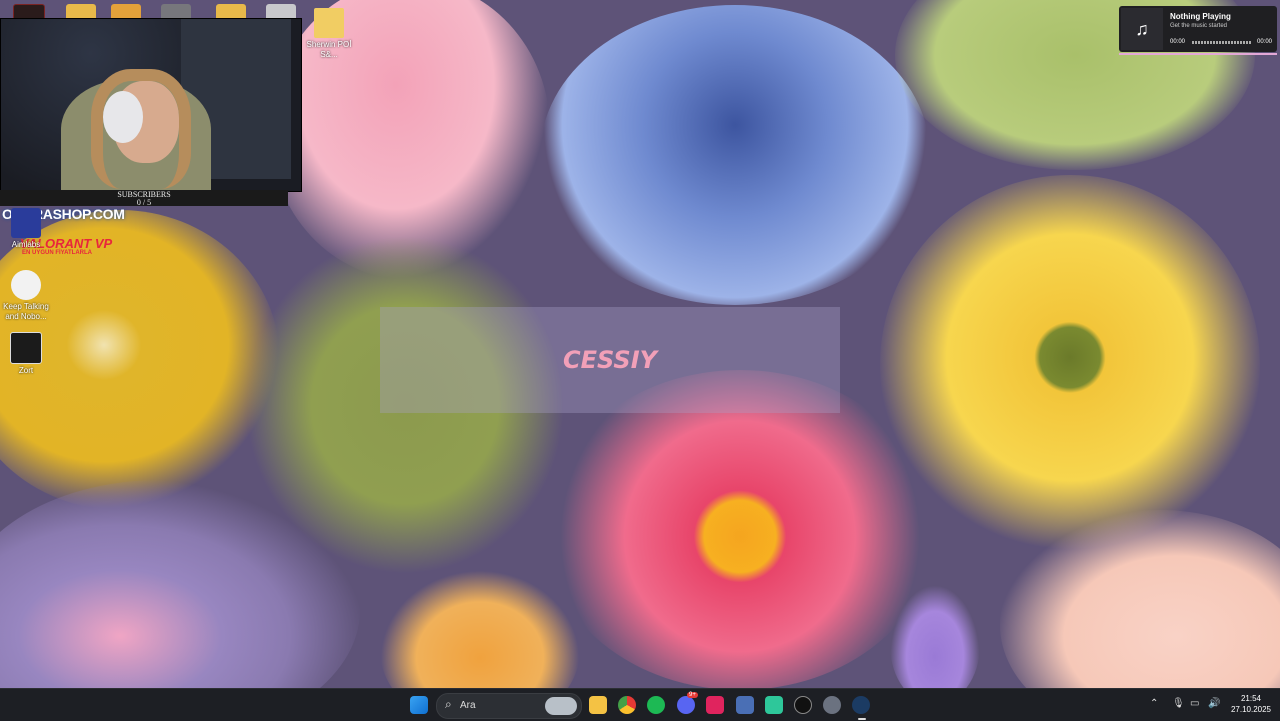 Image resolution: width=1280 pixels, height=721 pixels. I want to click on subscriber-goal: SUBSCRIBERS 0 / 5, so click(144, 198).